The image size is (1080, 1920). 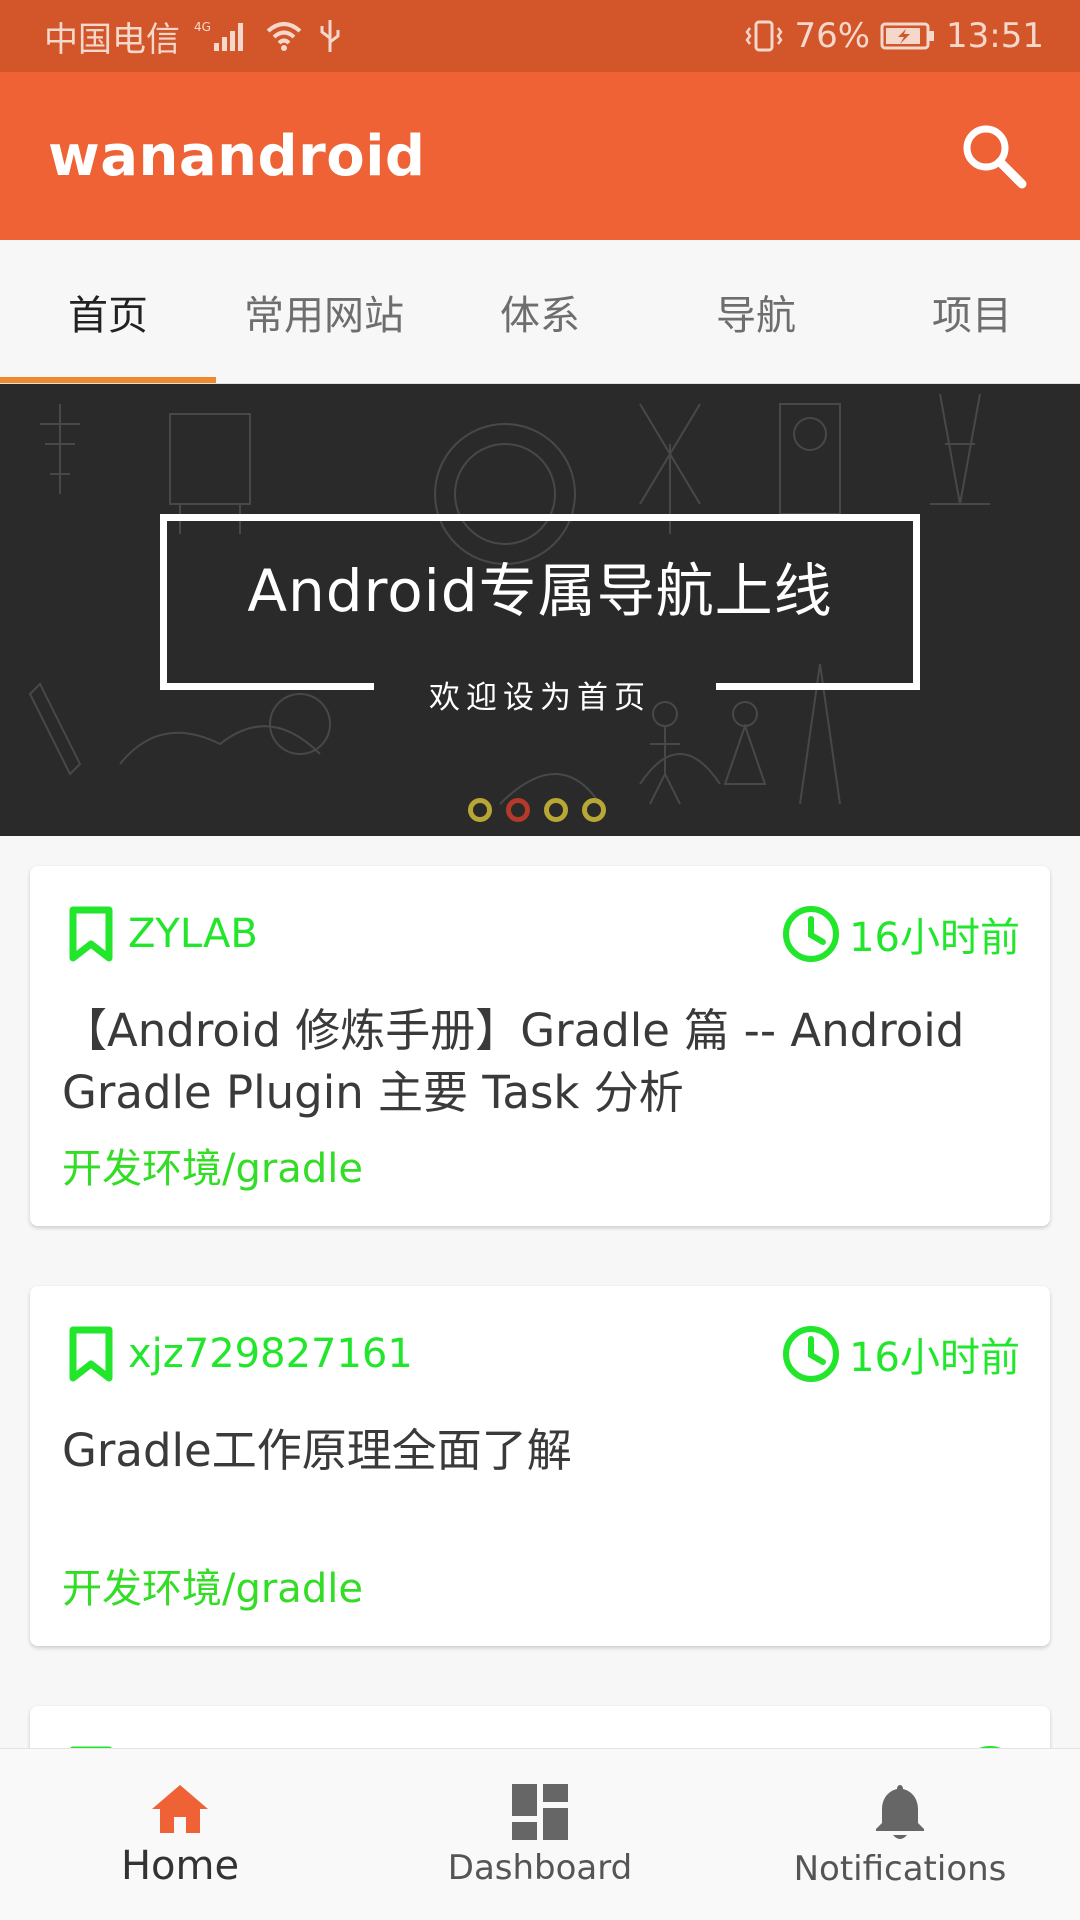 I want to click on search-icon, so click(x=995, y=157).